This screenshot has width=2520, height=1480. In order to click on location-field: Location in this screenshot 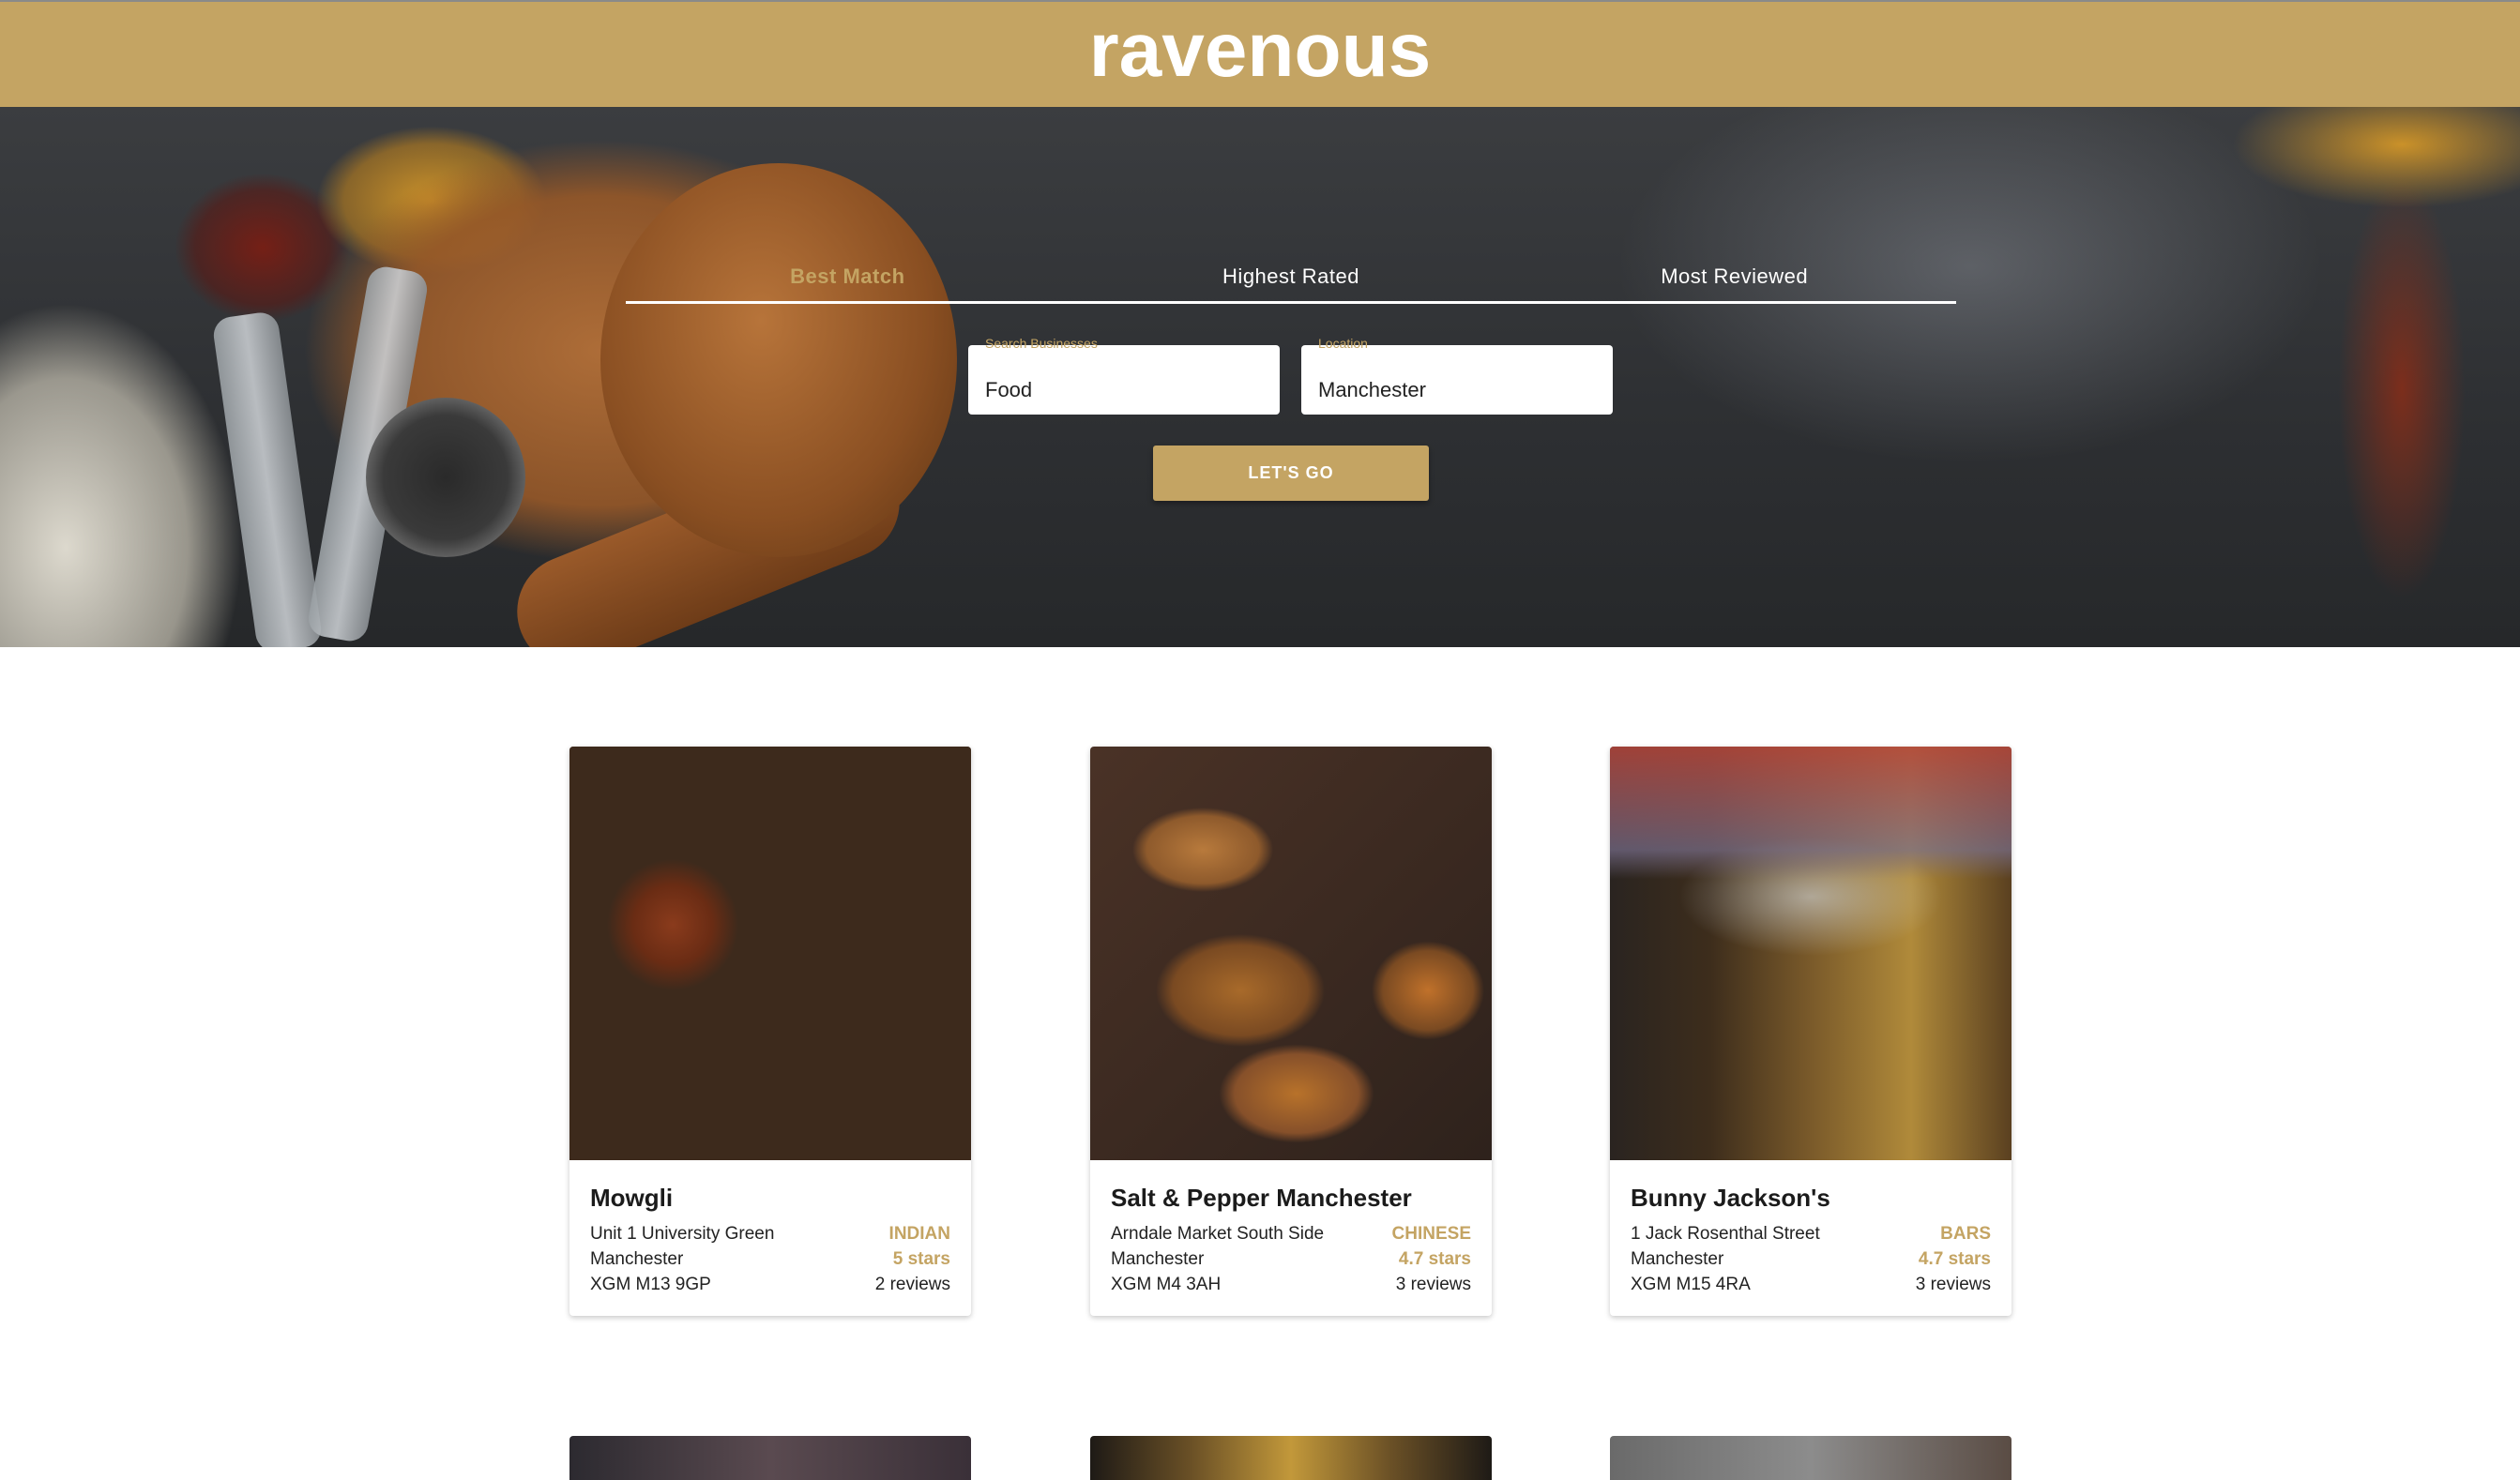, I will do `click(1457, 376)`.